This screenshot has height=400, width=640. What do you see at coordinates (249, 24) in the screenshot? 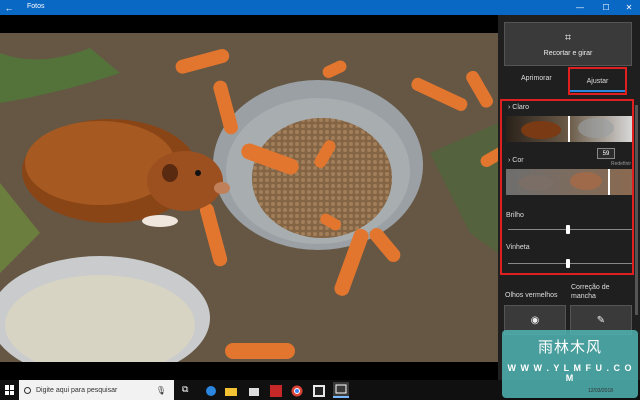
I see `top-letterbox` at bounding box center [249, 24].